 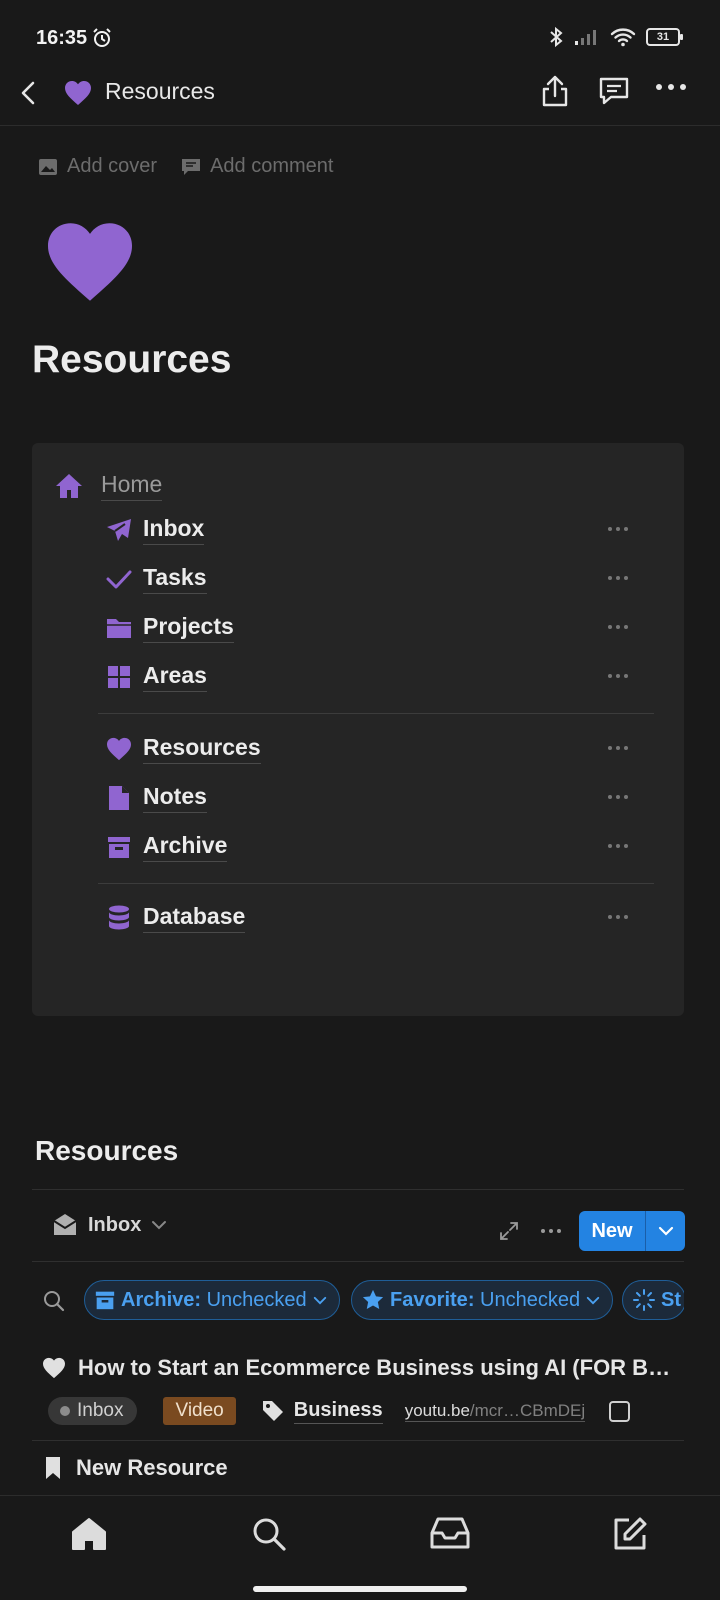 What do you see at coordinates (612, 1230) in the screenshot?
I see `new-button-label: New` at bounding box center [612, 1230].